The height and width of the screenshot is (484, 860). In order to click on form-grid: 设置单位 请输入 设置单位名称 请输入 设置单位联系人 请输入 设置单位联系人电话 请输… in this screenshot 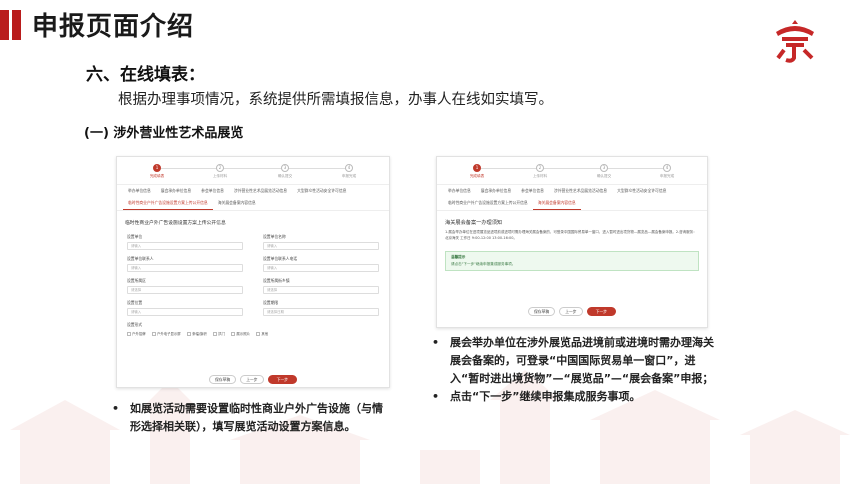, I will do `click(253, 275)`.